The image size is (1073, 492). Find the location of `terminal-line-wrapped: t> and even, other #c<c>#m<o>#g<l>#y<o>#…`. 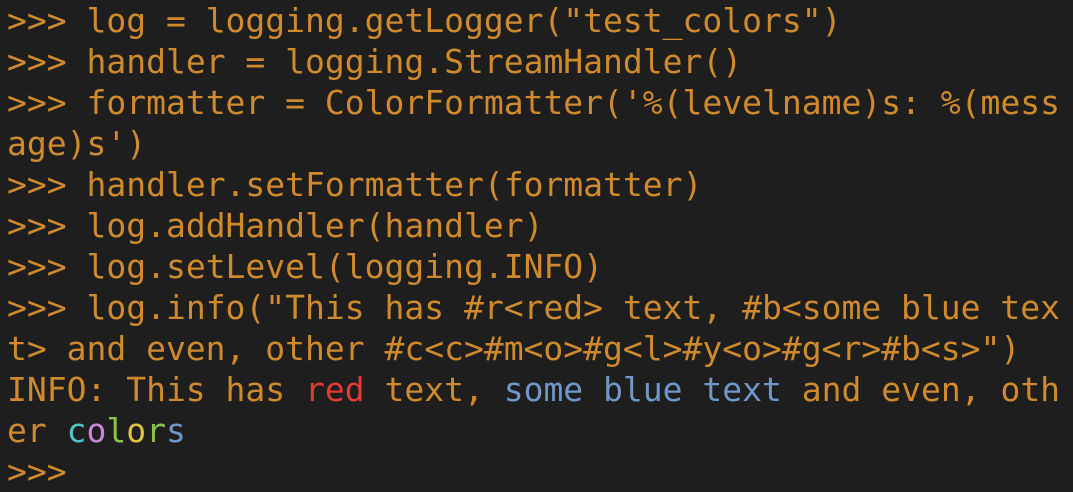

terminal-line-wrapped: t> and even, other #c<c>#m<o>#g<l>#y<o>#… is located at coordinates (537, 348).